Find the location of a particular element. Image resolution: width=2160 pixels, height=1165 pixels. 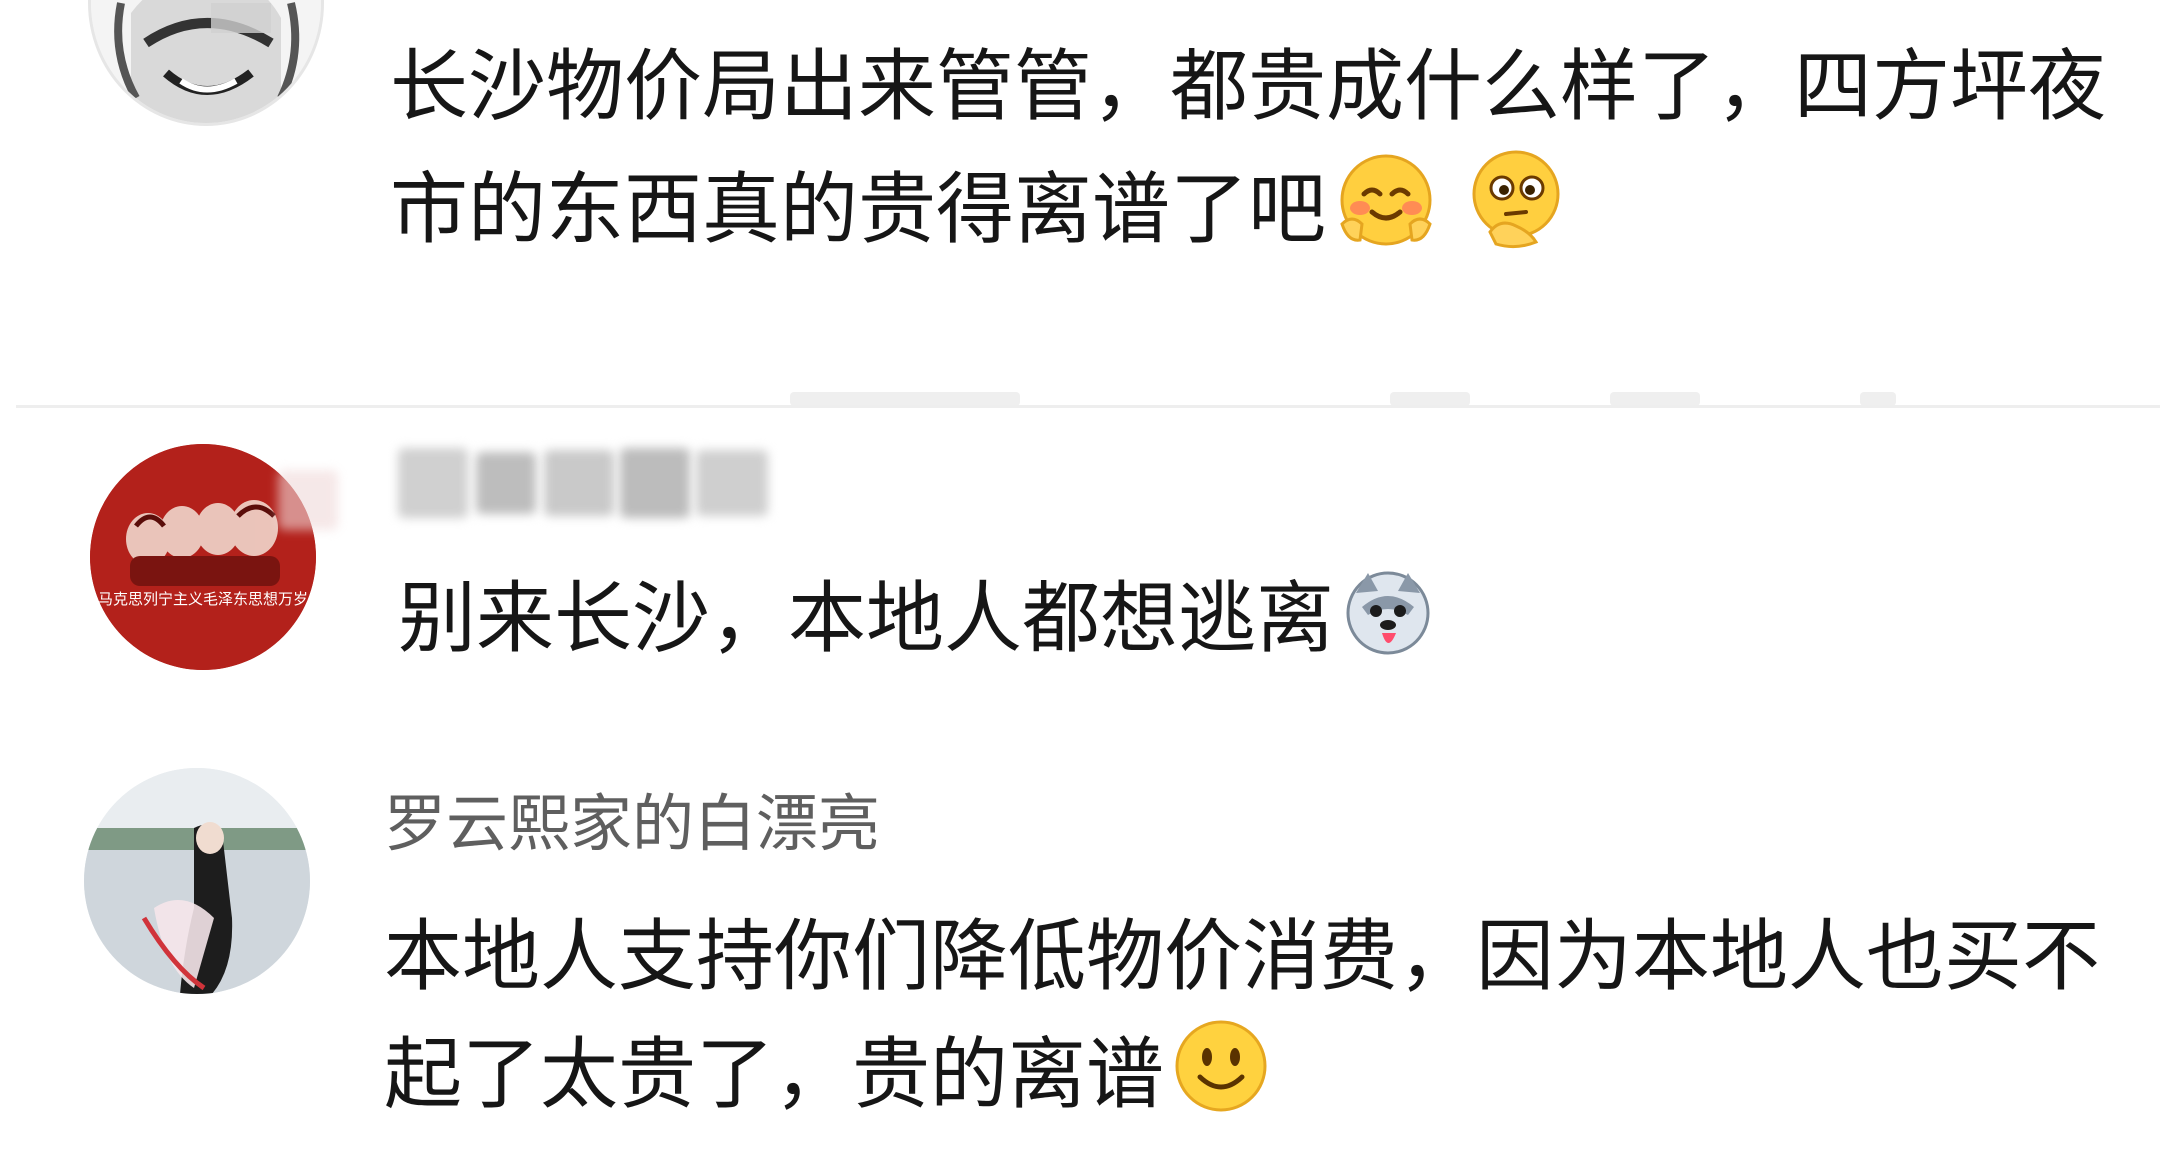

comment-text-body: 长沙物价局出来管管，都贵成什么样了，四方坪夜市的东西真的贵得离谱了吧 is located at coordinates (1248, 148).